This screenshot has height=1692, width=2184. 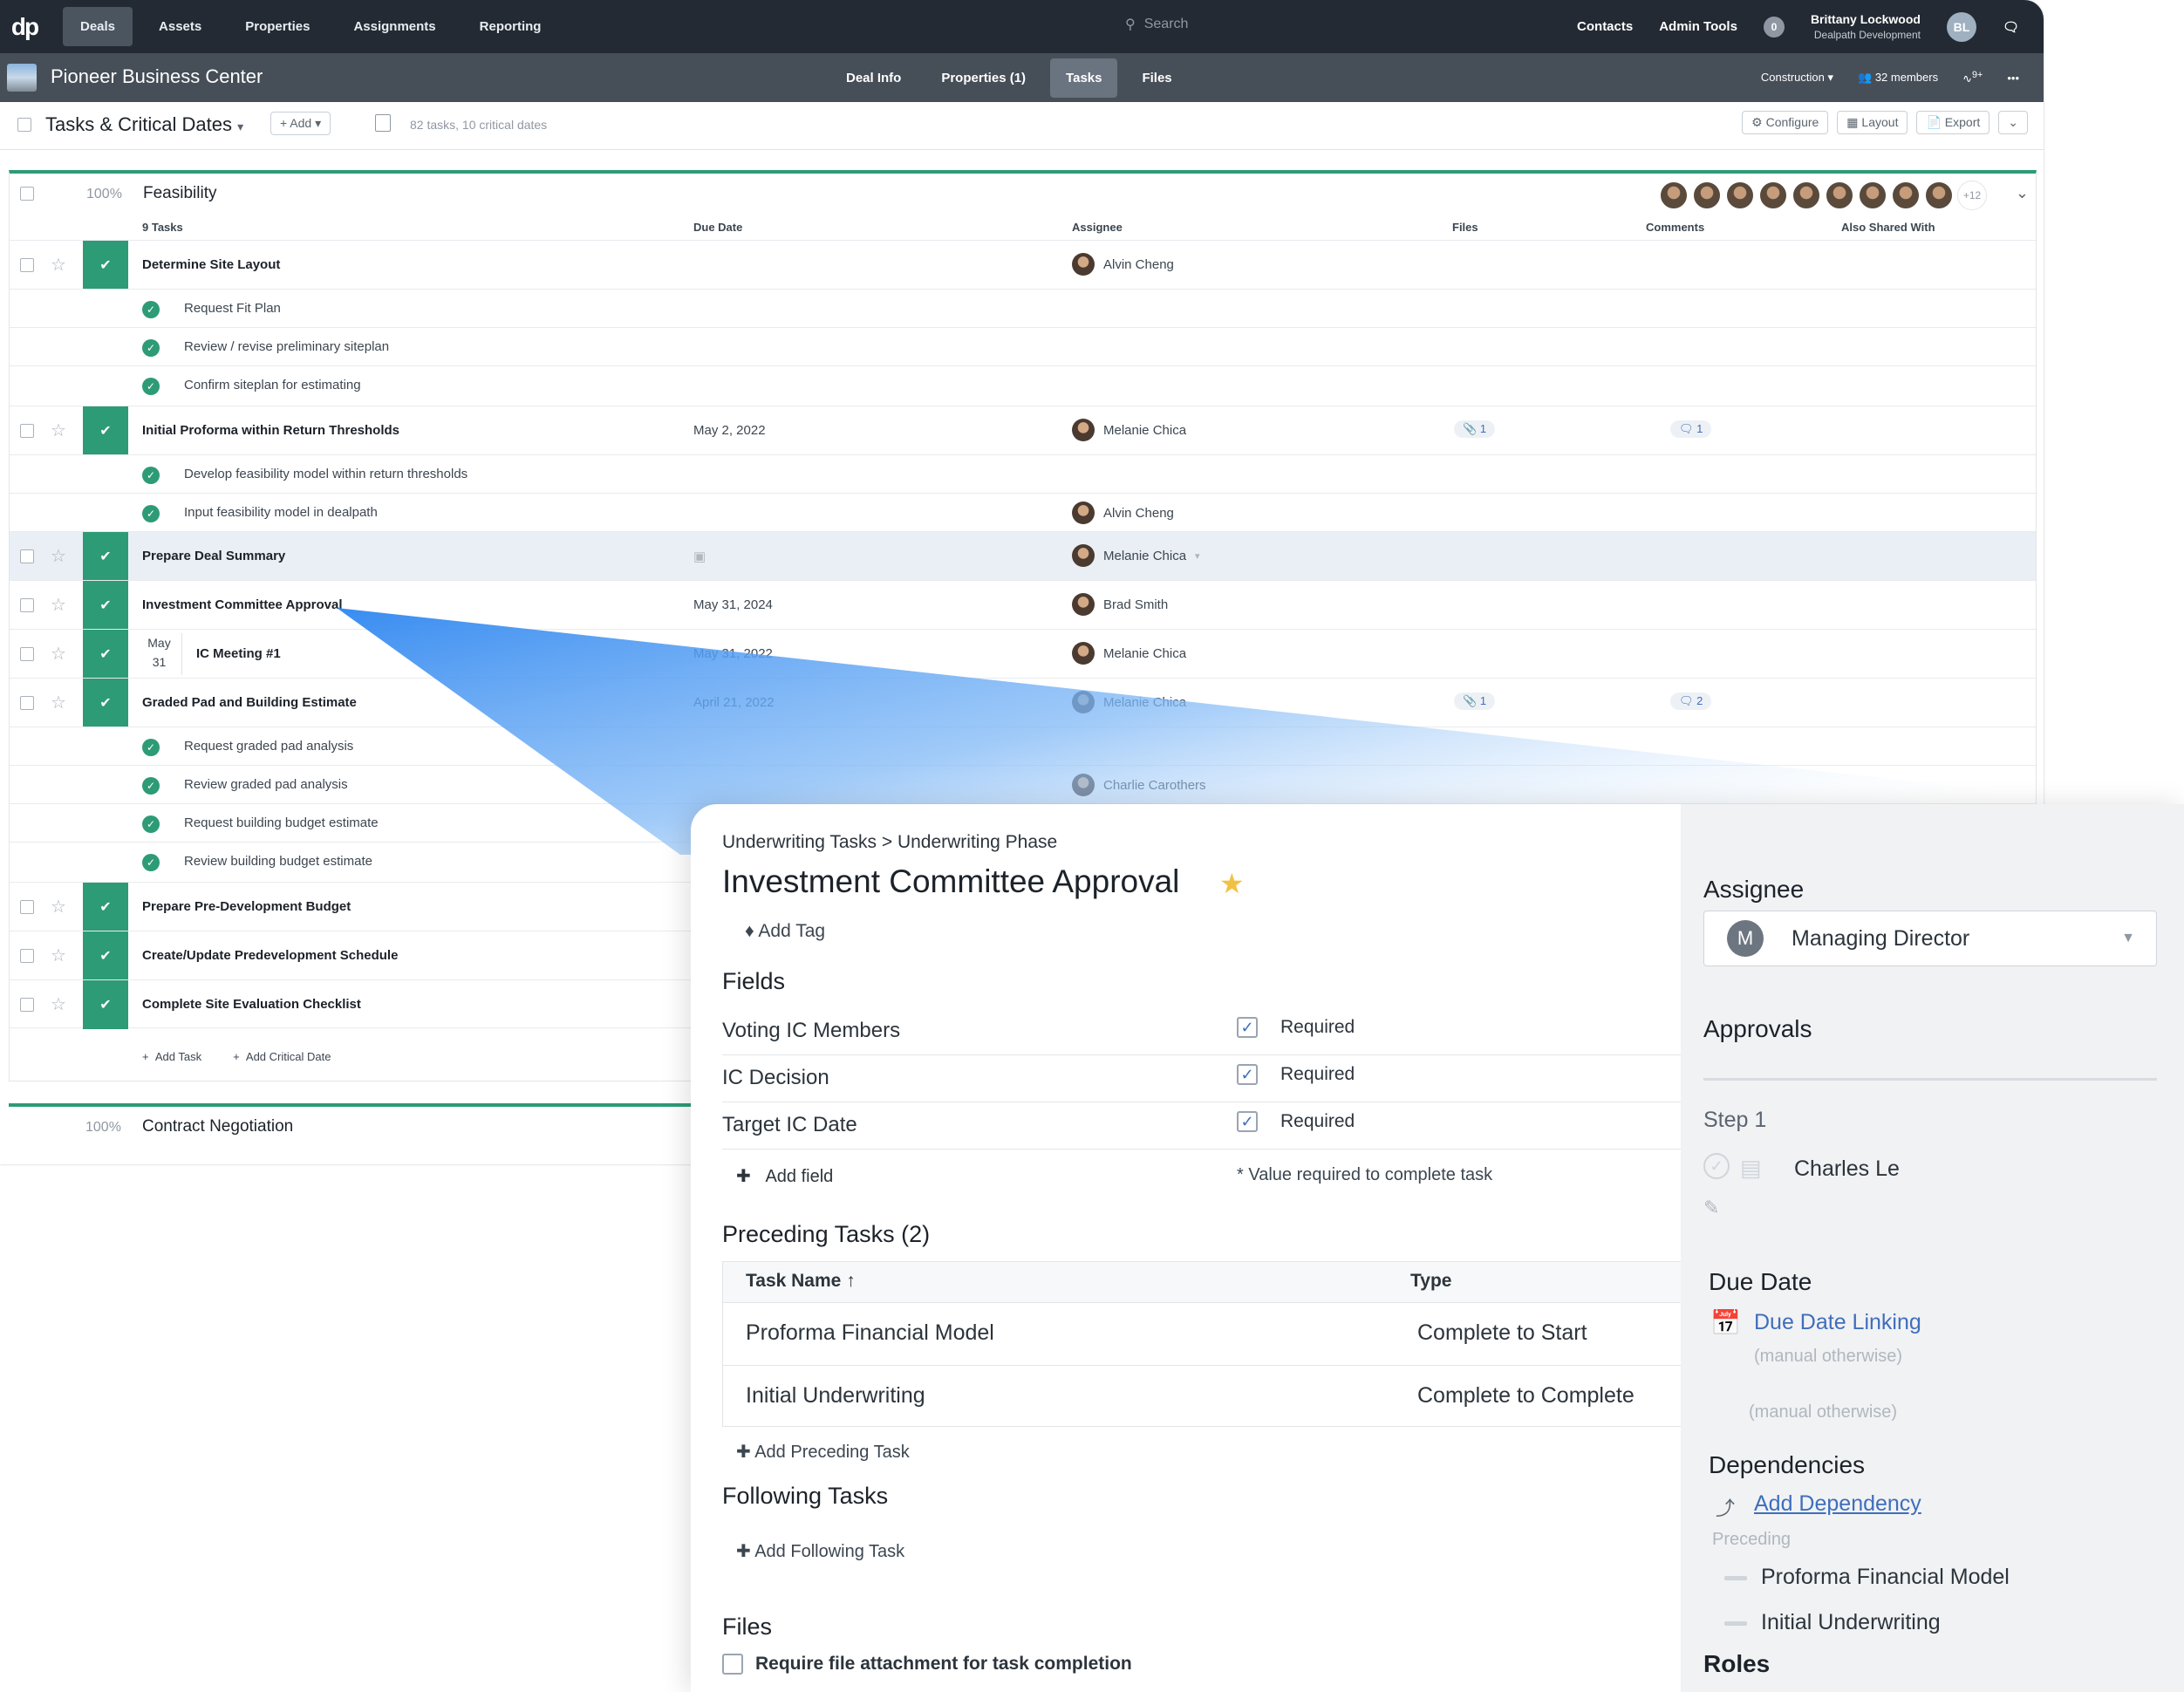 I want to click on tab-tasks: Tasks, so click(x=1084, y=78).